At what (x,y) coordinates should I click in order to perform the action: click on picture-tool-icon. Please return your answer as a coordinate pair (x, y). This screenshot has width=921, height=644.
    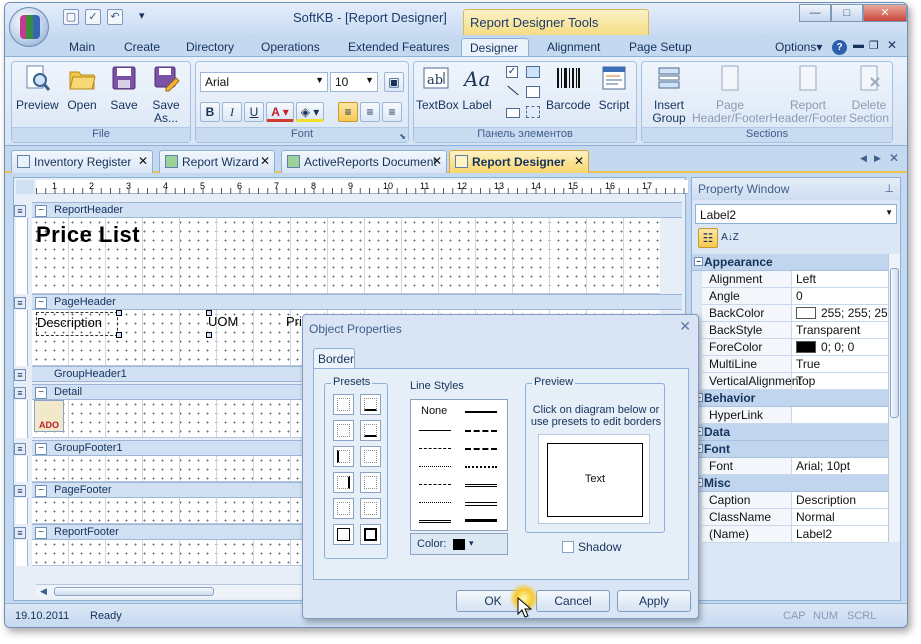
    Looking at the image, I should click on (533, 72).